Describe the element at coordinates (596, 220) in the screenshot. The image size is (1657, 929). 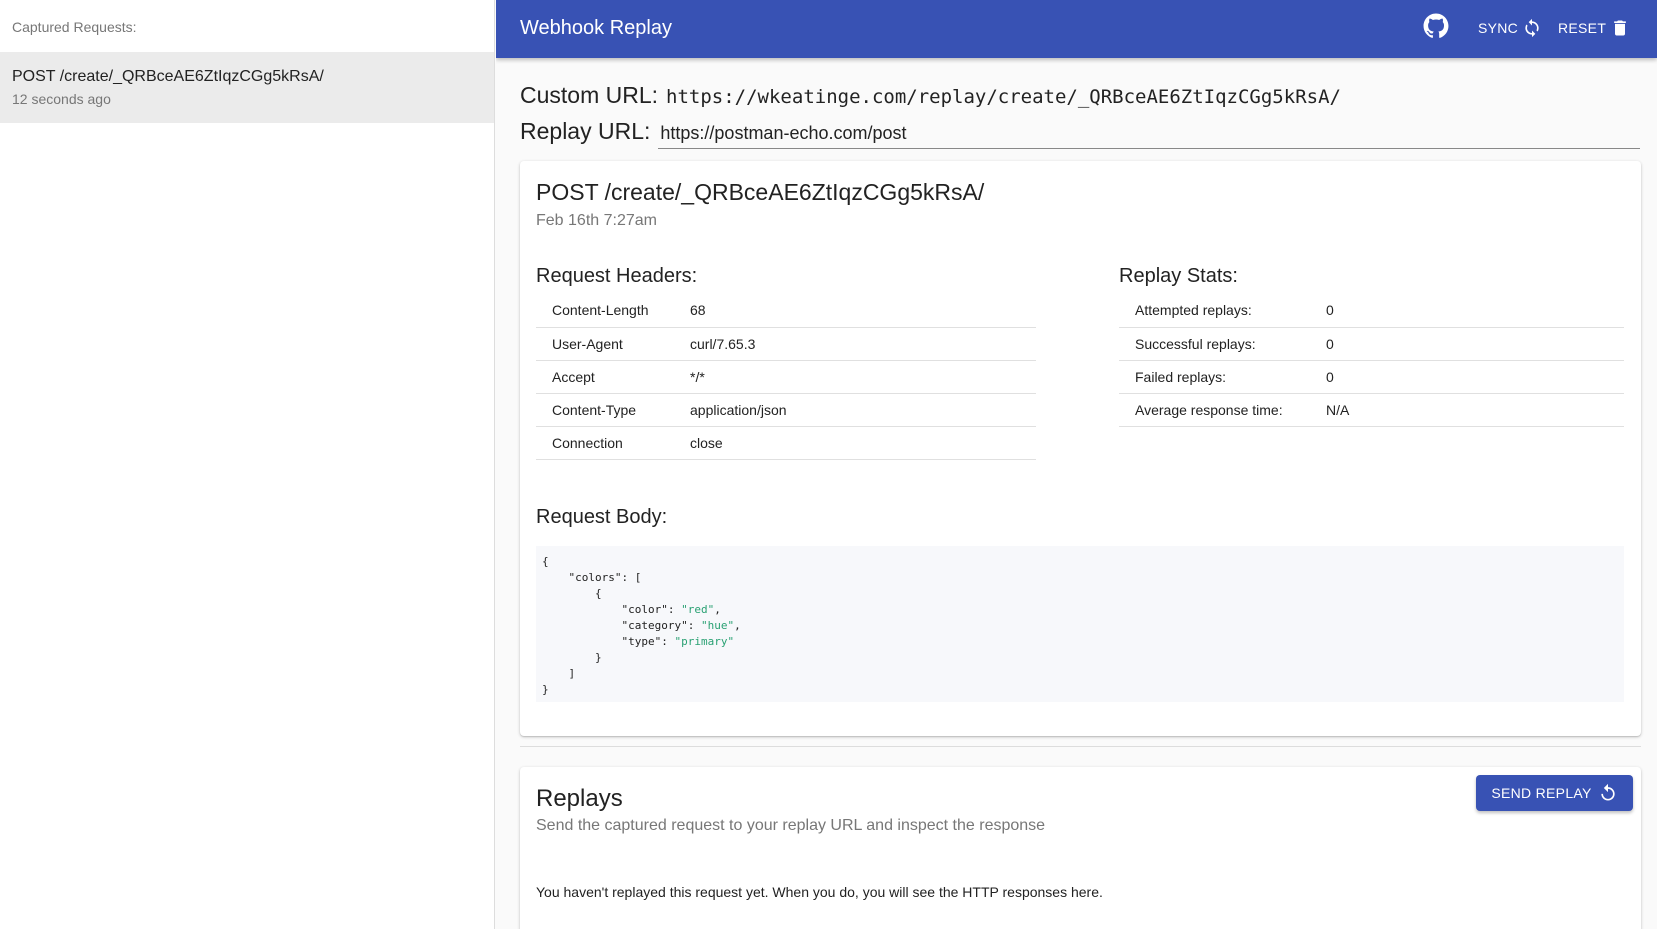
I see `request-date: Feb 16th 7:27am` at that location.